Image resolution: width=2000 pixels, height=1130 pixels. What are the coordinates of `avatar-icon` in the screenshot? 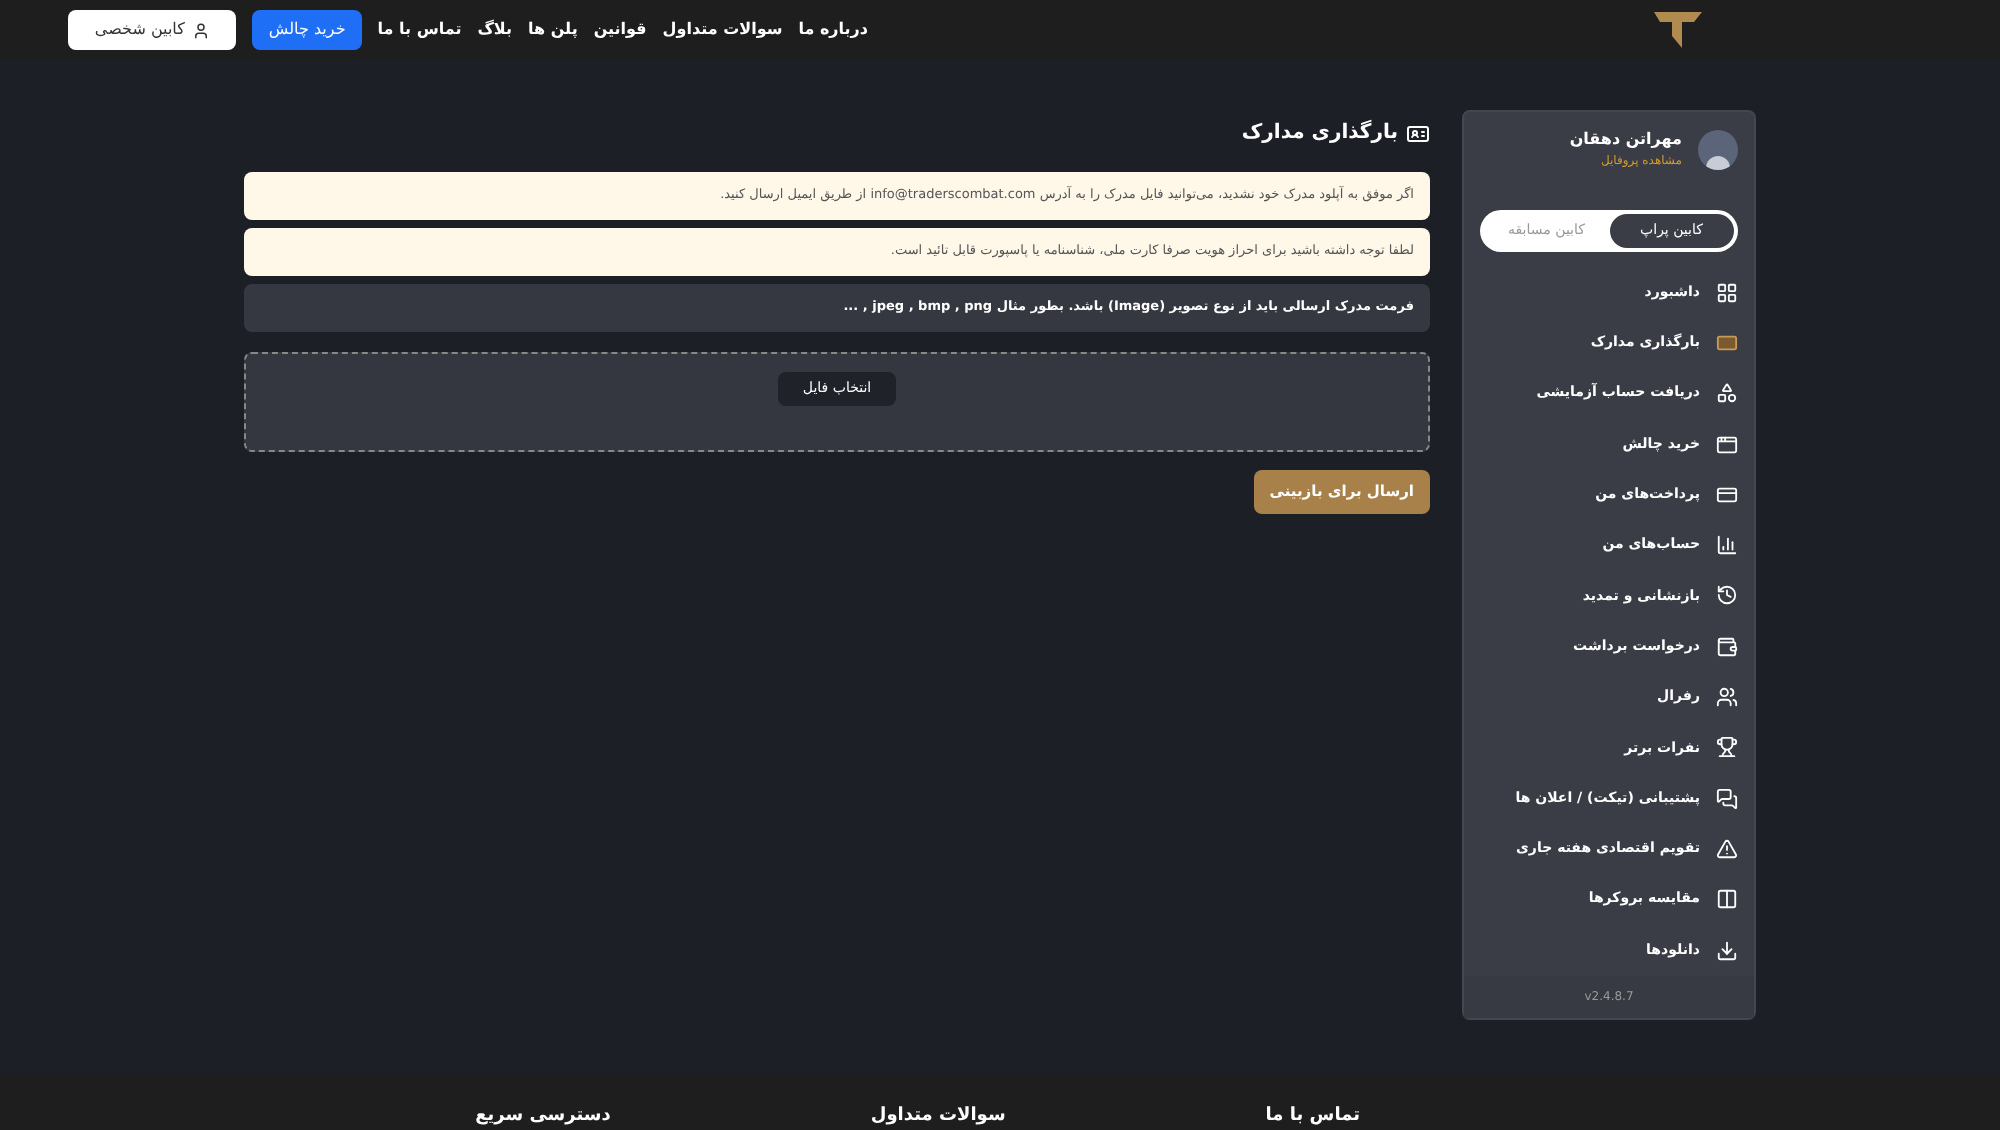 It's located at (1718, 149).